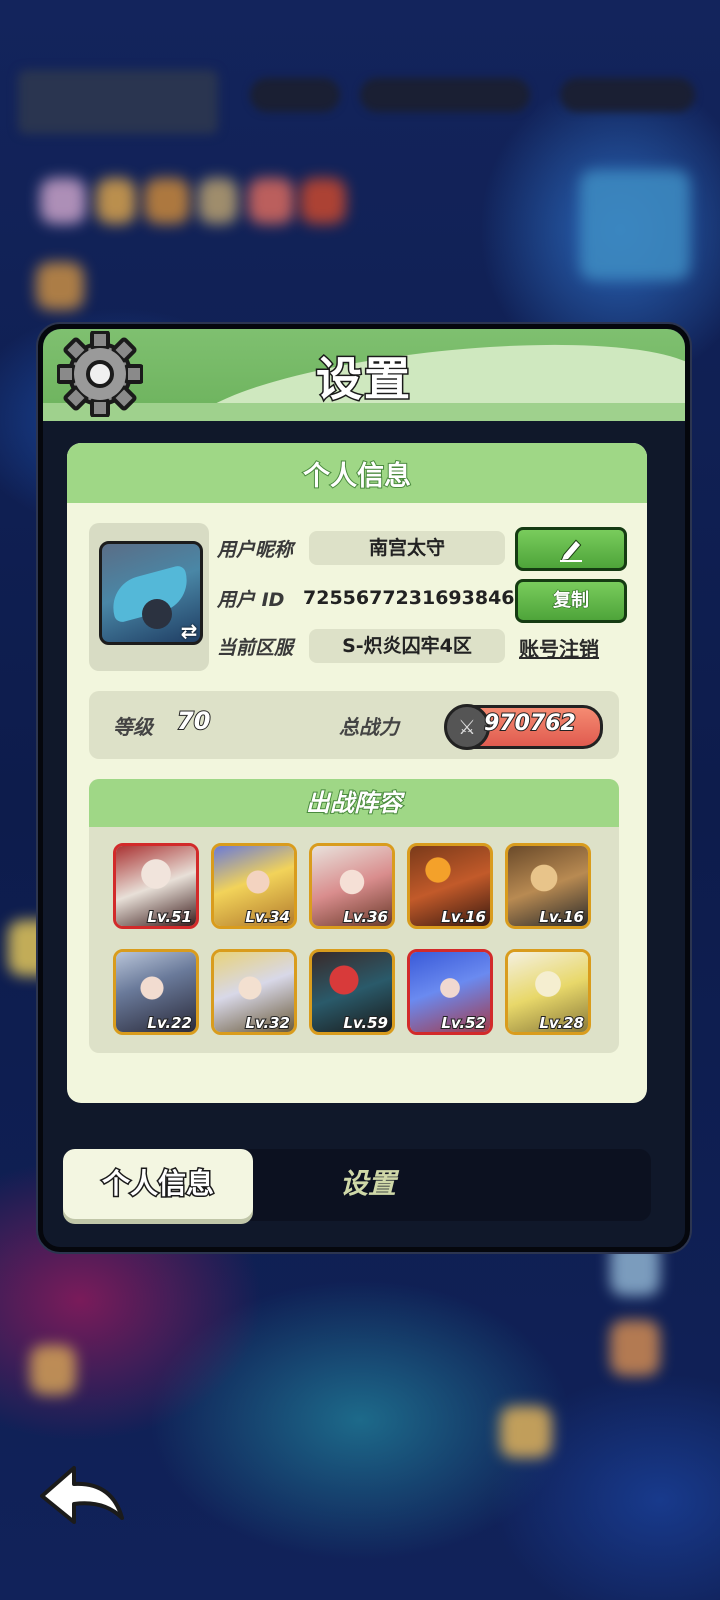 The width and height of the screenshot is (720, 1600). I want to click on back-arrow-icon, so click(82, 1495).